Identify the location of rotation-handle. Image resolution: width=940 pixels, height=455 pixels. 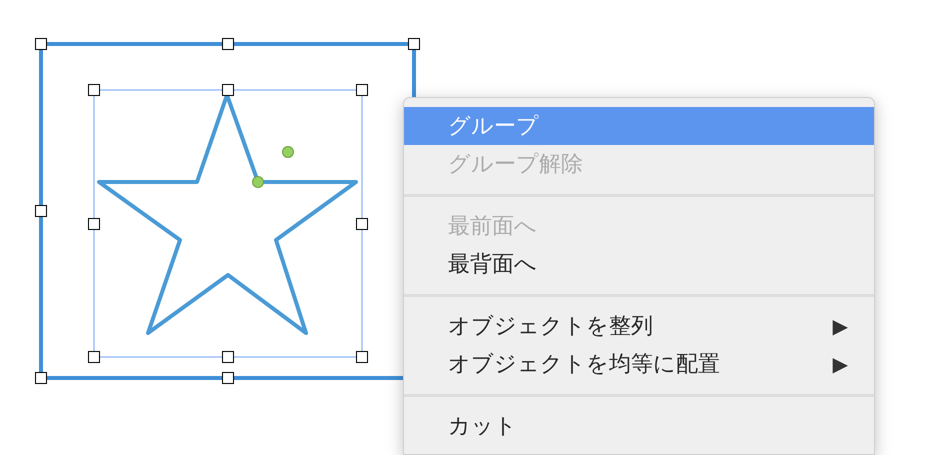
(288, 152).